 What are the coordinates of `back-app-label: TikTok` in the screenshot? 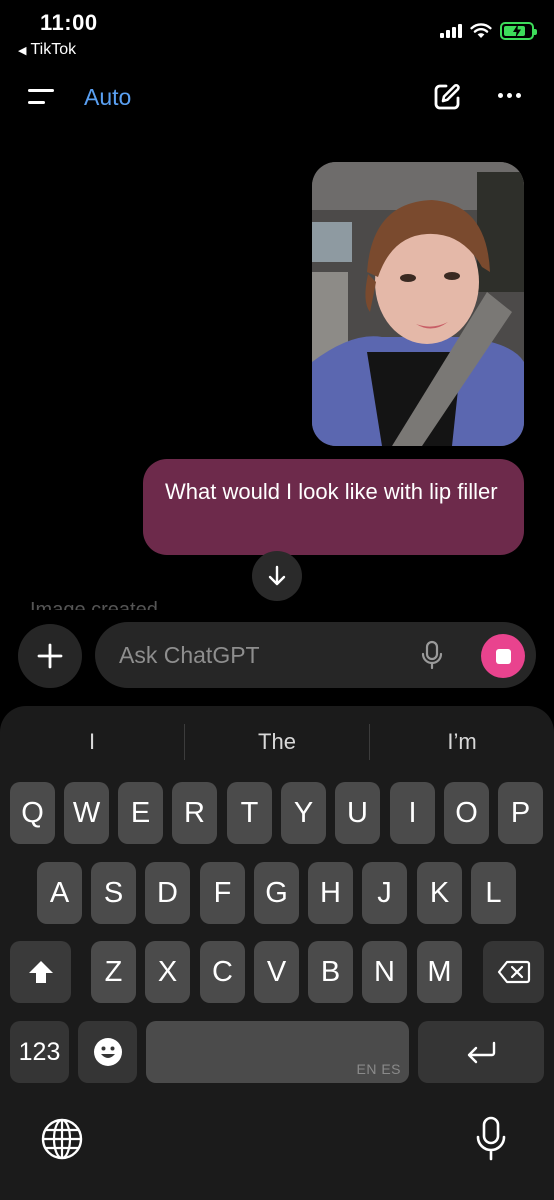 It's located at (53, 49).